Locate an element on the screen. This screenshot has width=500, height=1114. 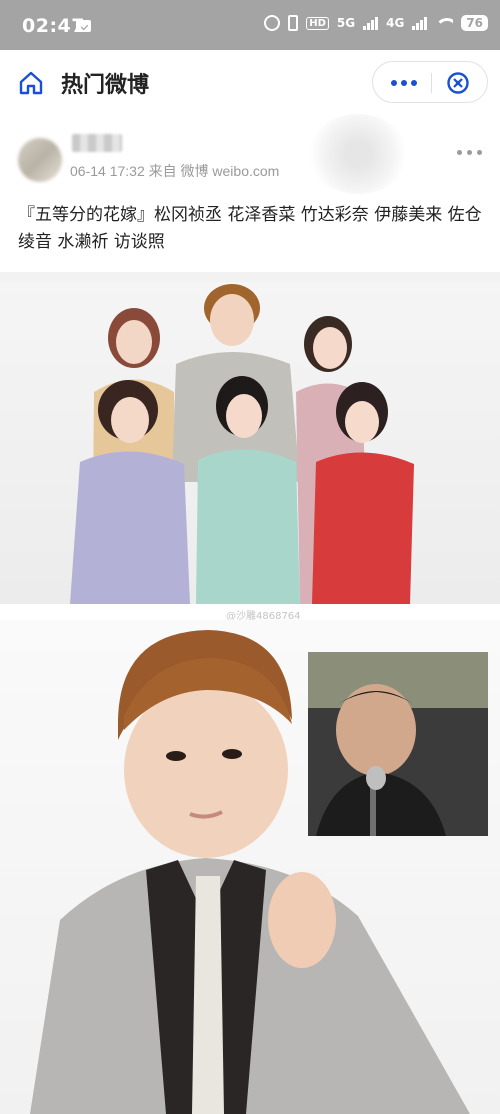
status-bar: 02:47 HD 5G 4G 76 is located at coordinates (250, 25).